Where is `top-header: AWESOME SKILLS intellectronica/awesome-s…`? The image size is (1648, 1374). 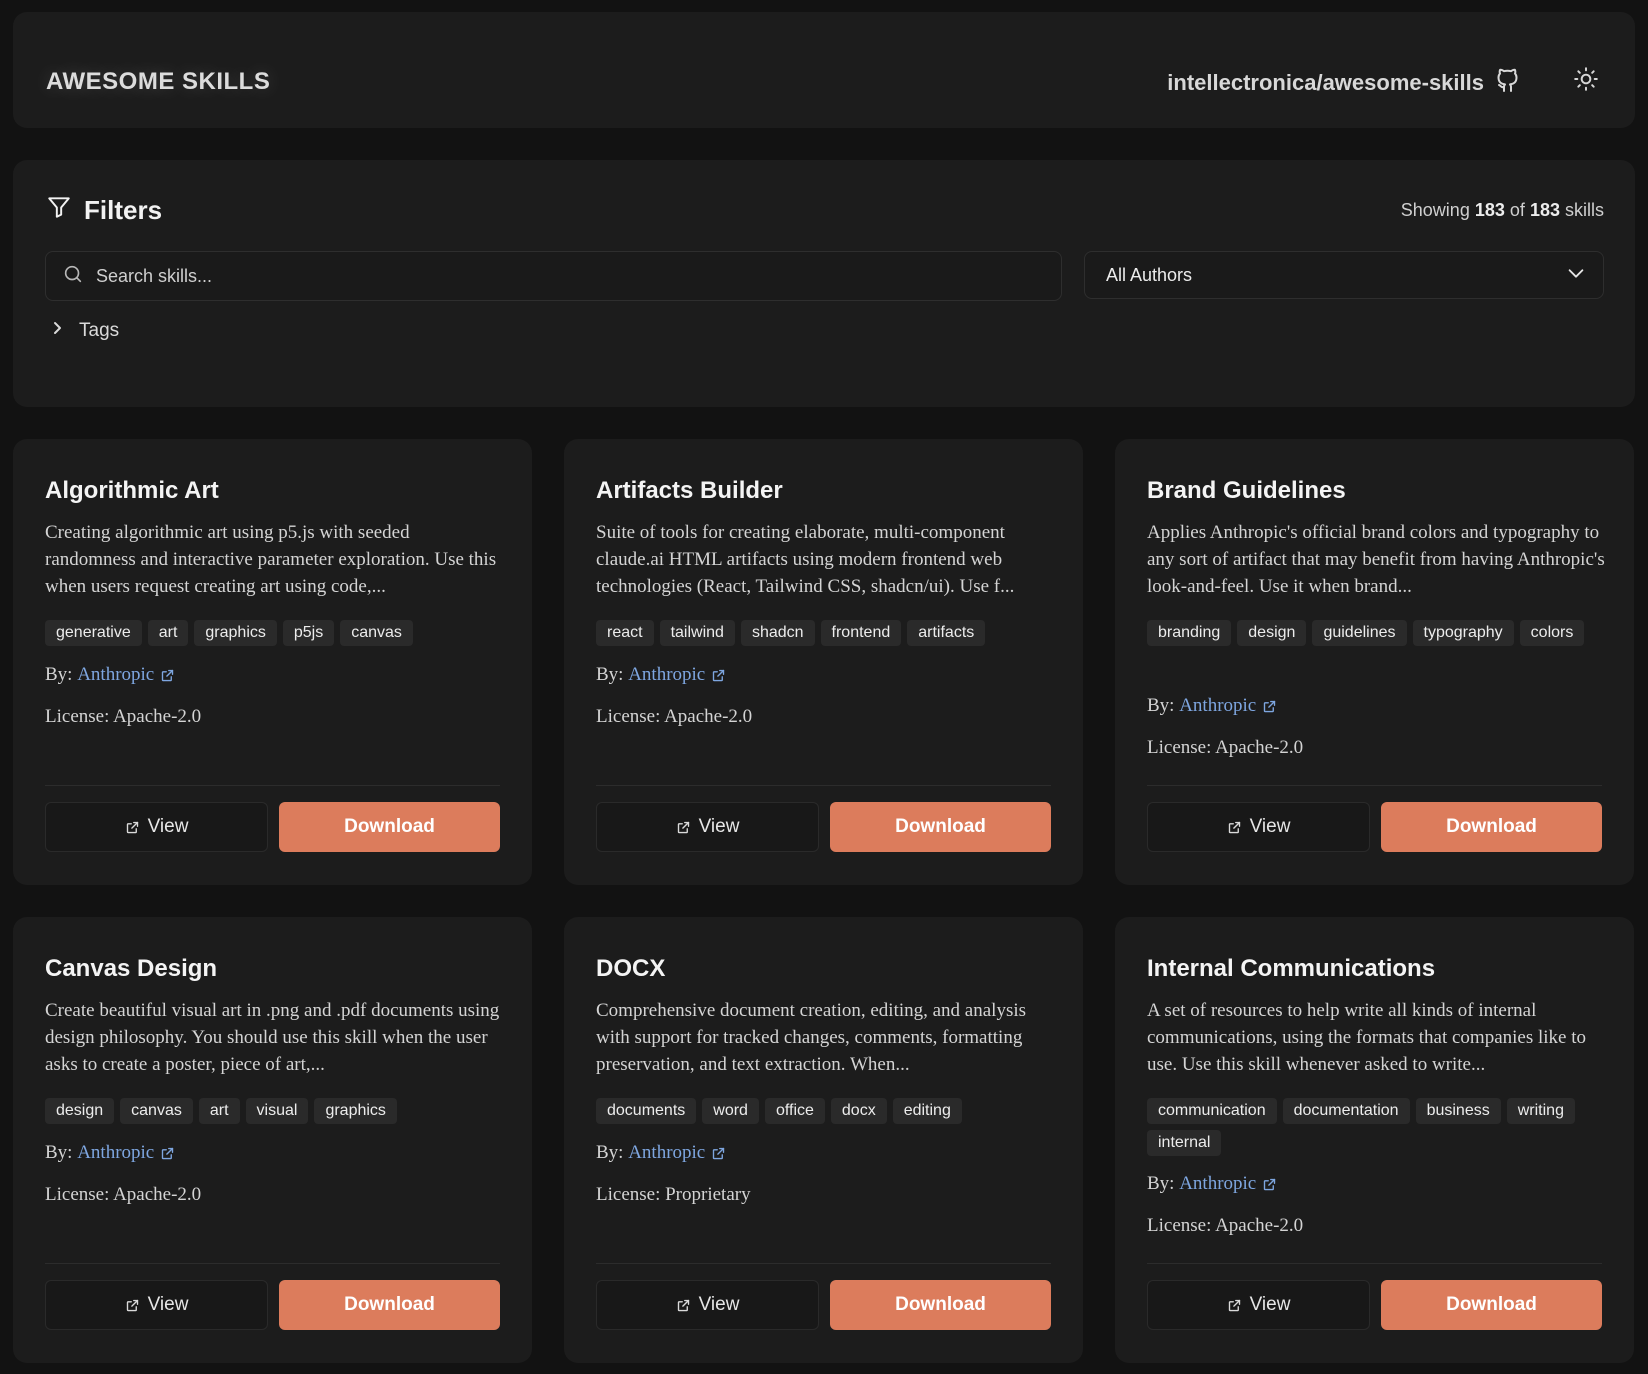 top-header: AWESOME SKILLS intellectronica/awesome-s… is located at coordinates (824, 70).